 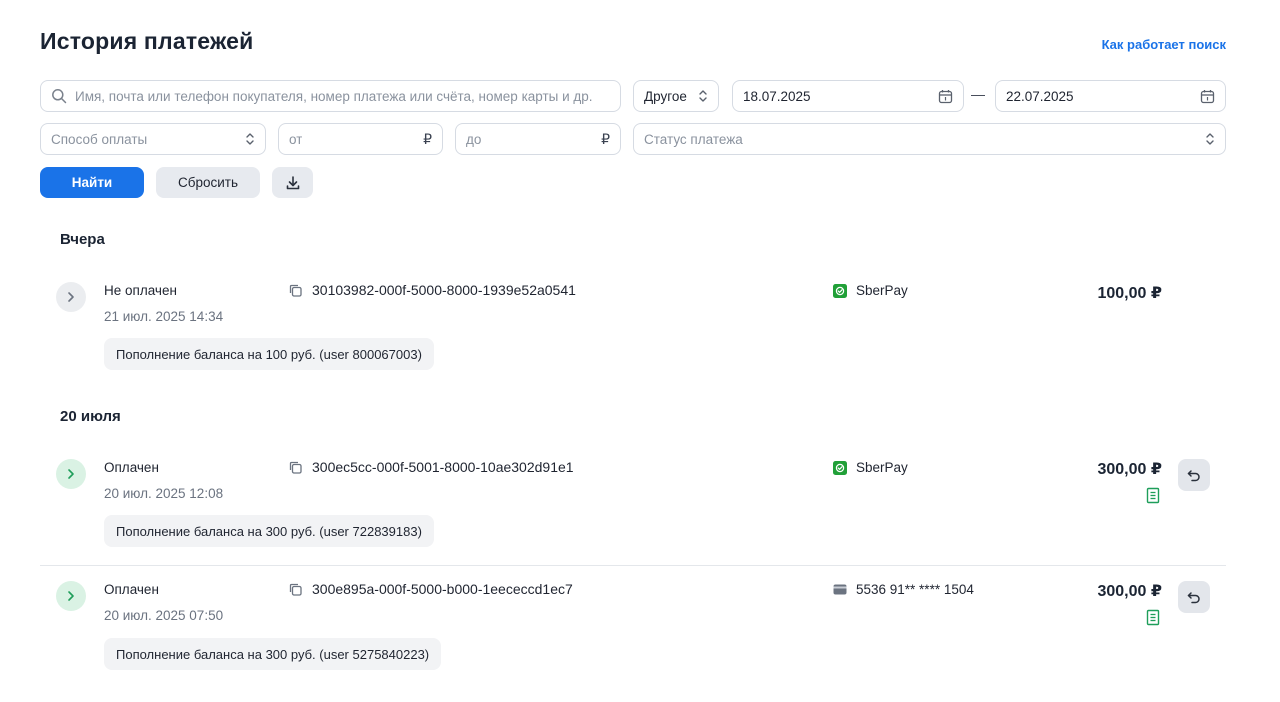 What do you see at coordinates (442, 589) in the screenshot?
I see `payment-id-text: 300e895a-000f-5000-b000-1eececcd1ec7` at bounding box center [442, 589].